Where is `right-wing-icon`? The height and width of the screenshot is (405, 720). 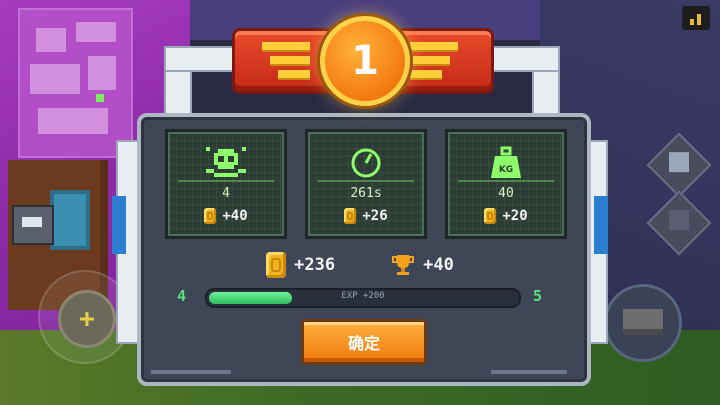
right-wing-icon is located at coordinates (434, 46).